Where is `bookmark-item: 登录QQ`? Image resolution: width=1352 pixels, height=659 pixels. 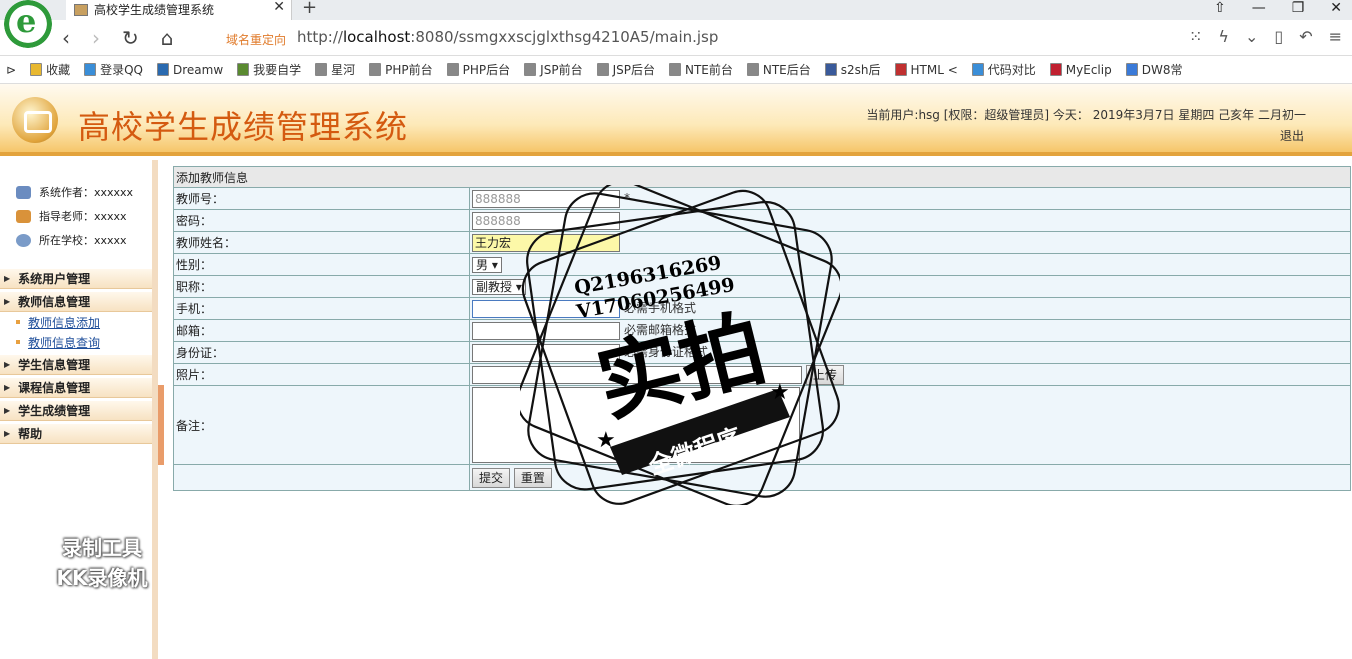 bookmark-item: 登录QQ is located at coordinates (113, 69).